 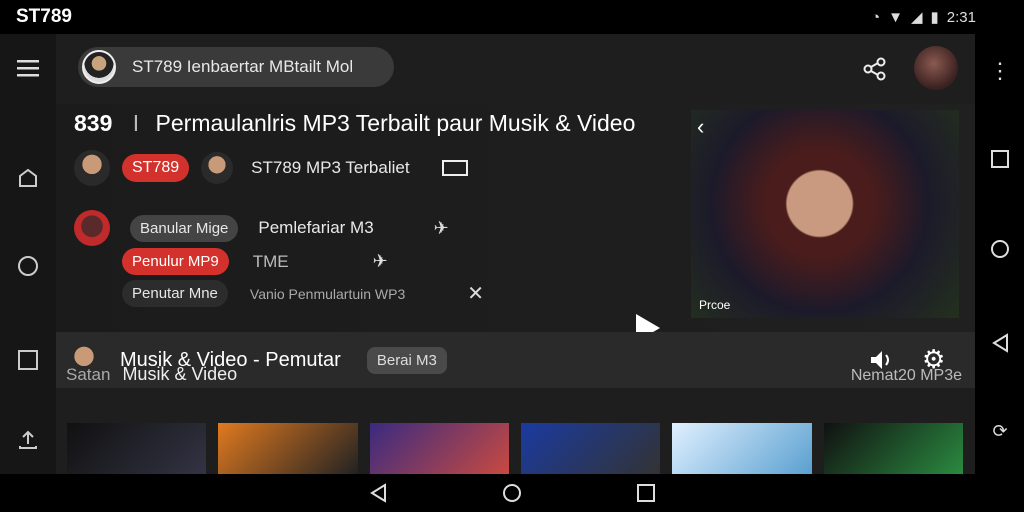 I want to click on home-icon, so click(x=28, y=178).